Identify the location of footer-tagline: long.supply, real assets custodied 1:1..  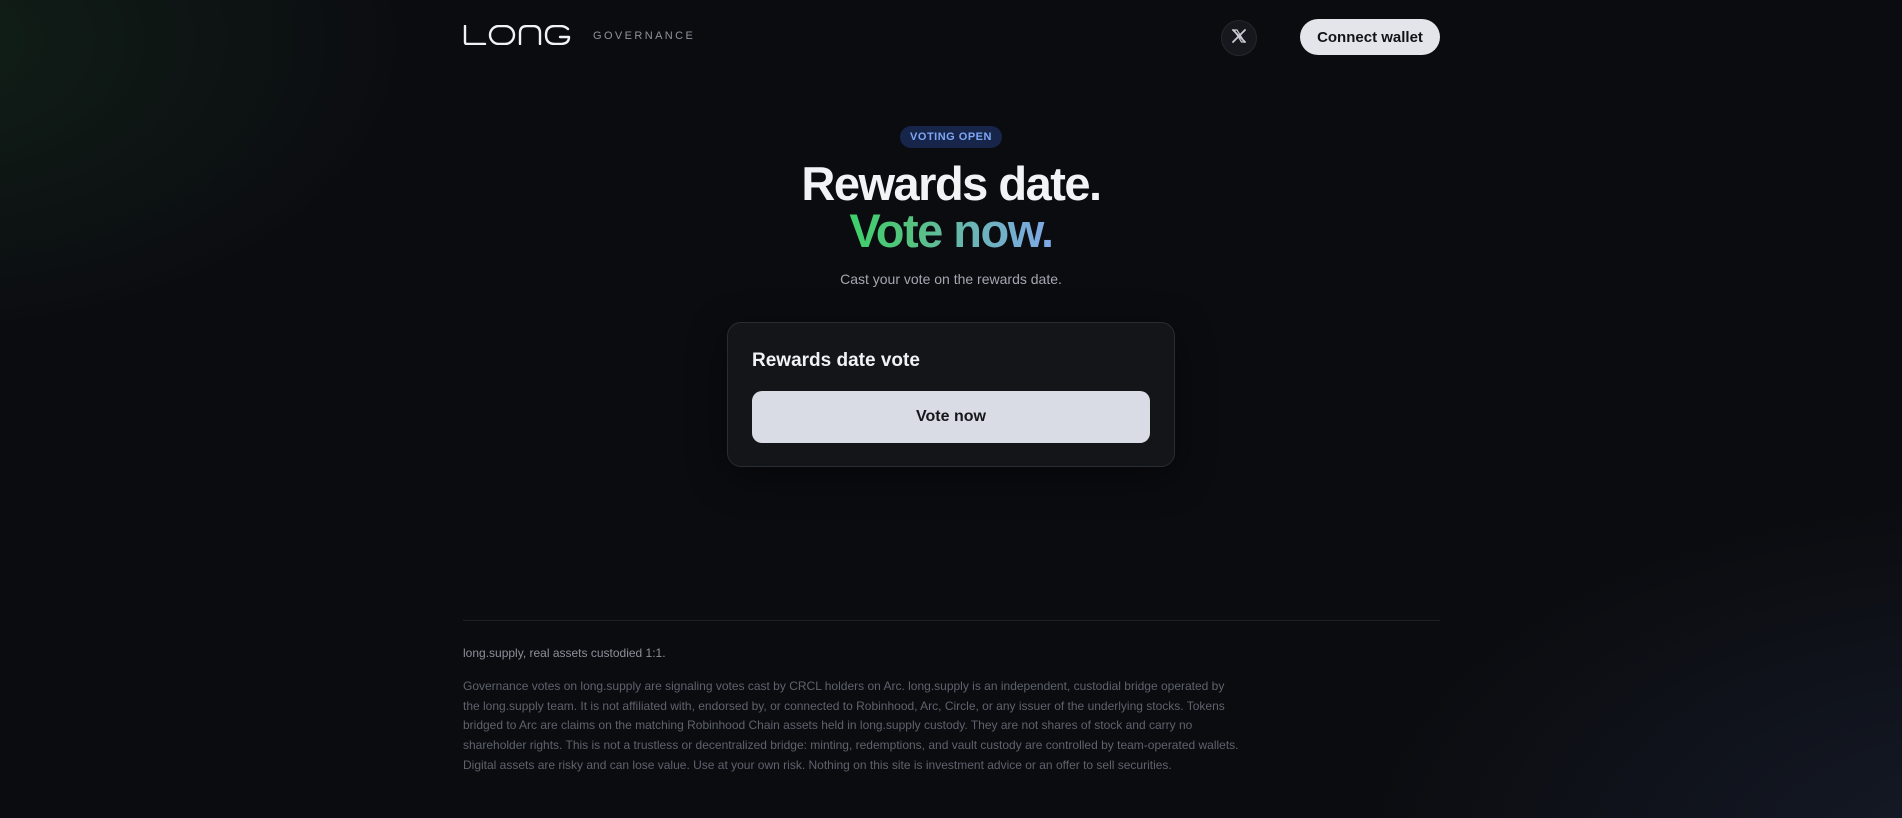
(564, 653).